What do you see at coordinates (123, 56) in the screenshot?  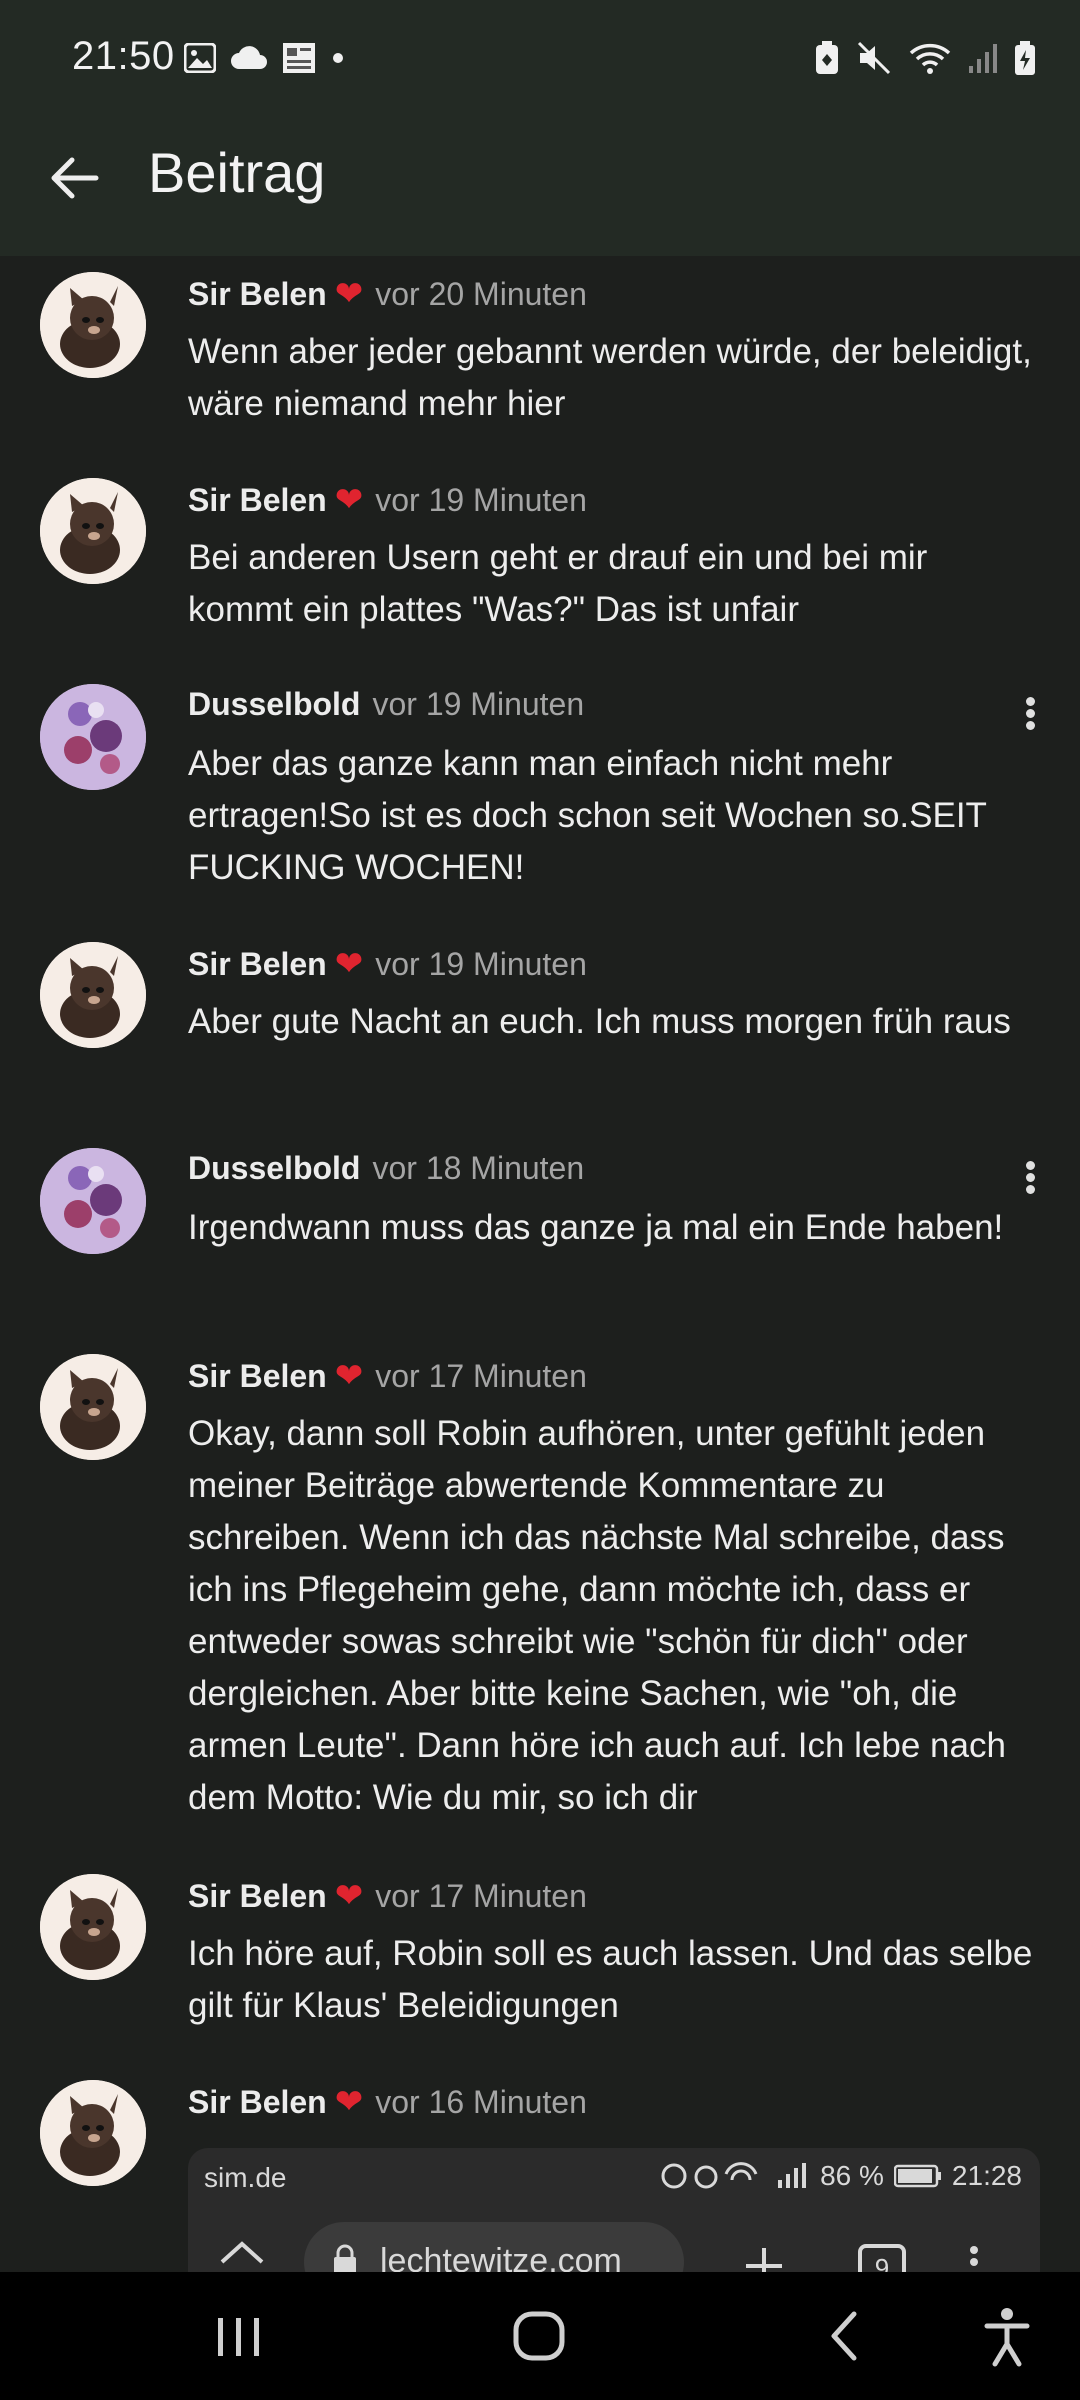 I see `status-time: 21:50` at bounding box center [123, 56].